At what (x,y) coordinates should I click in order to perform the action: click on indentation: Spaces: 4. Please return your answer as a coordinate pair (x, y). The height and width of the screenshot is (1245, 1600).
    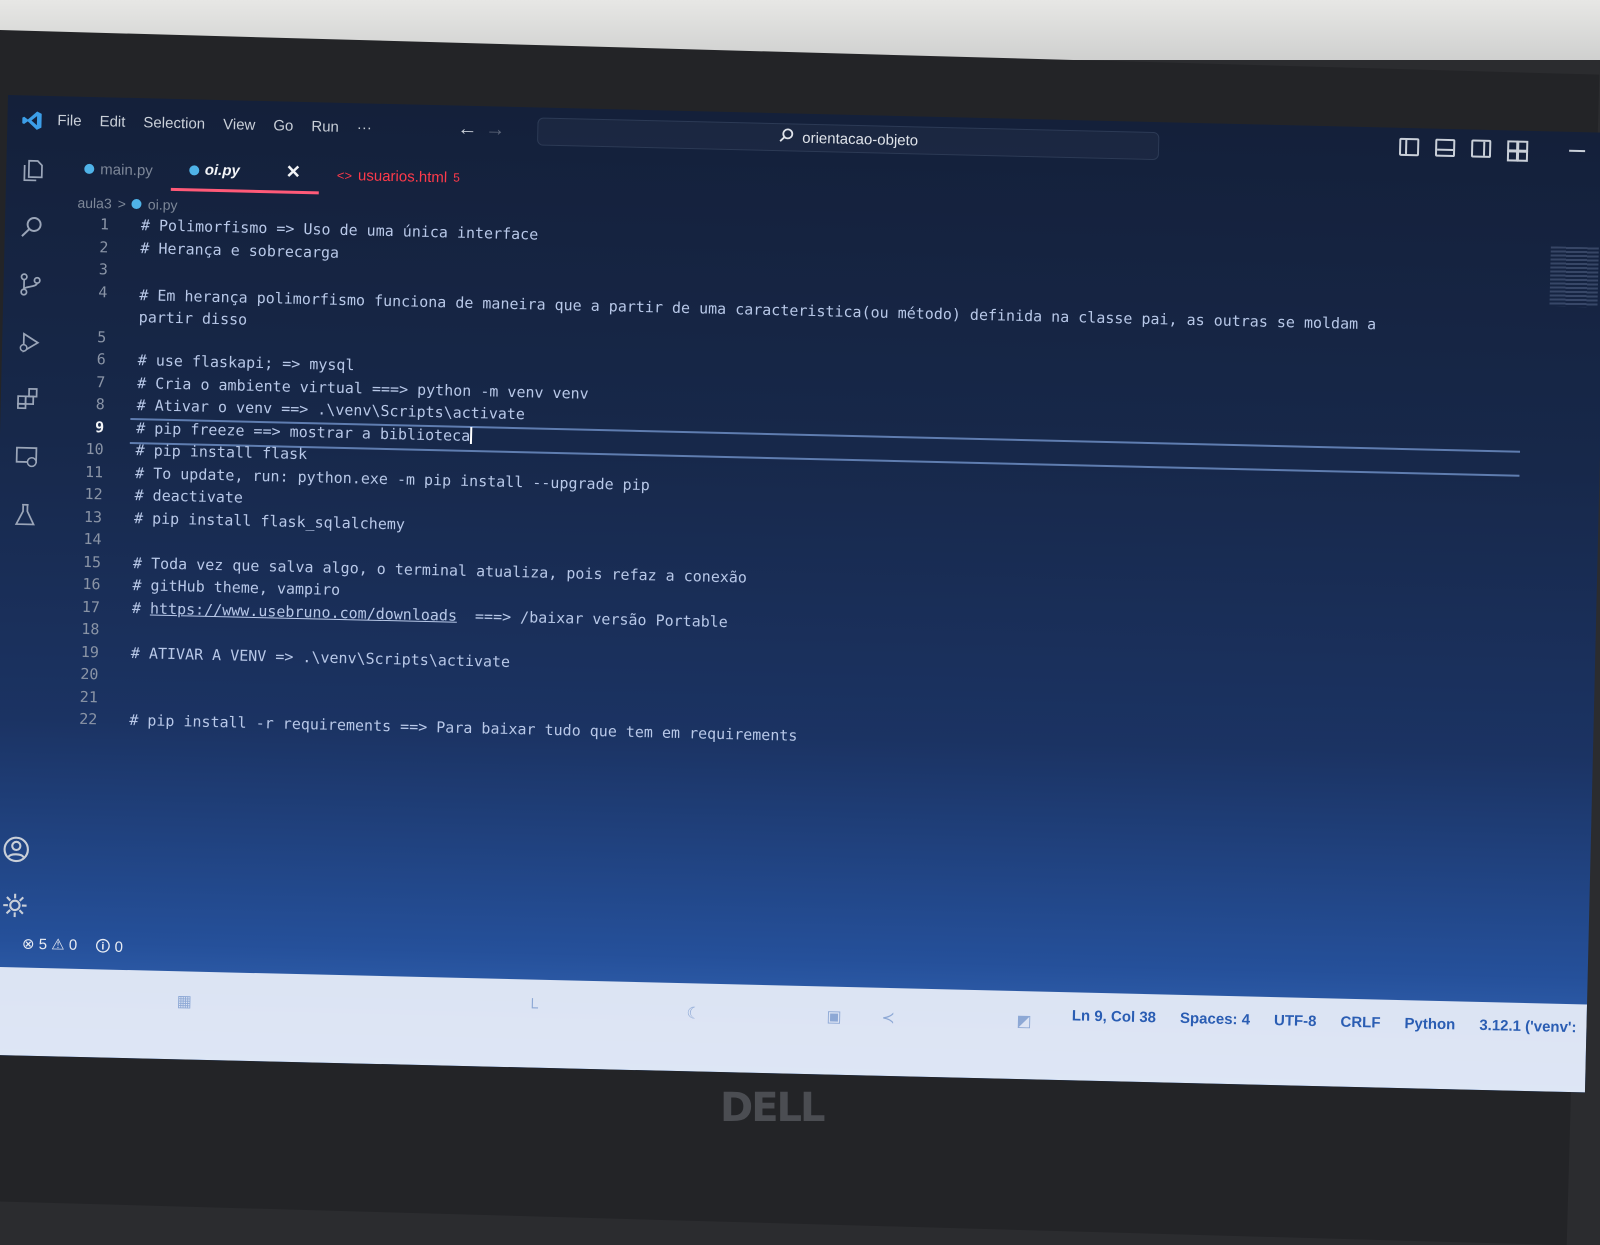
    Looking at the image, I should click on (1215, 1018).